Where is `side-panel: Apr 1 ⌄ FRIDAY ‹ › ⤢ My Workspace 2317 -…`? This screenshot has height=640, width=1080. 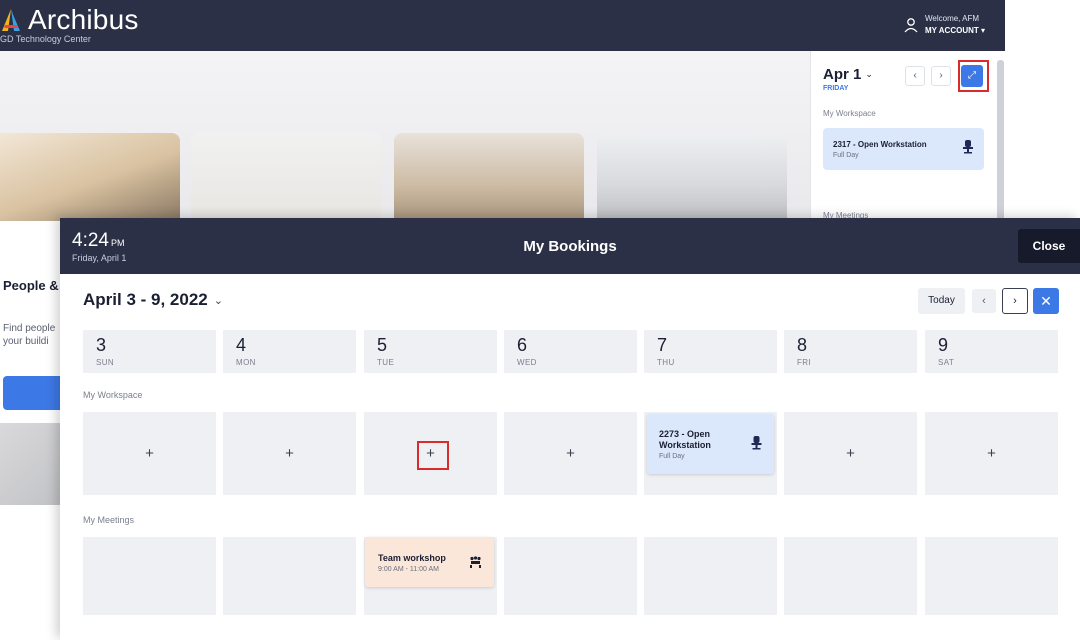
side-panel: Apr 1 ⌄ FRIDAY ‹ › ⤢ My Workspace 2317 -… is located at coordinates (907, 136).